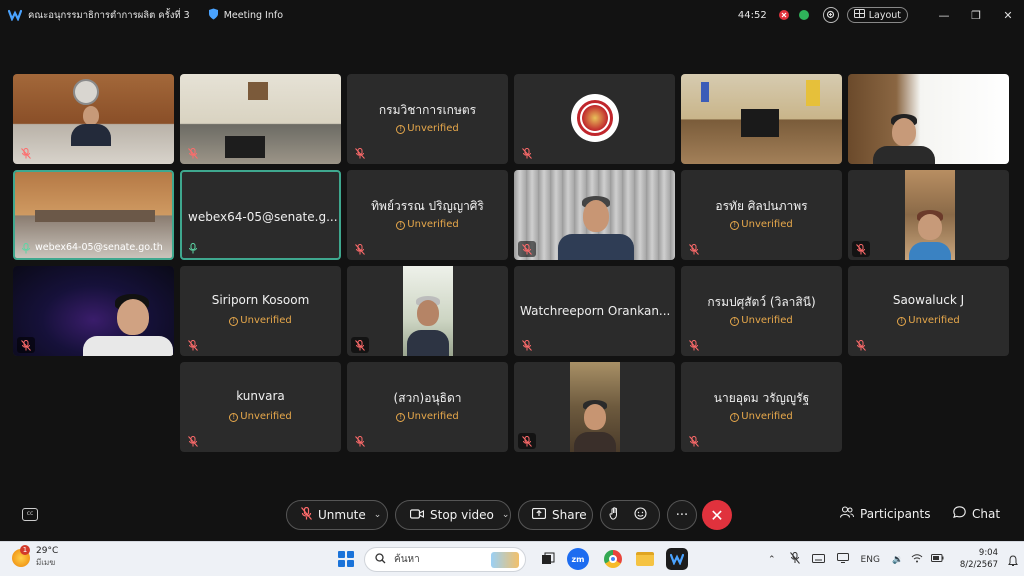 The image size is (1024, 576). I want to click on participant-tile-17: กรมปศุสัตว์ (วิลาสินี) ! Unverified, so click(761, 311).